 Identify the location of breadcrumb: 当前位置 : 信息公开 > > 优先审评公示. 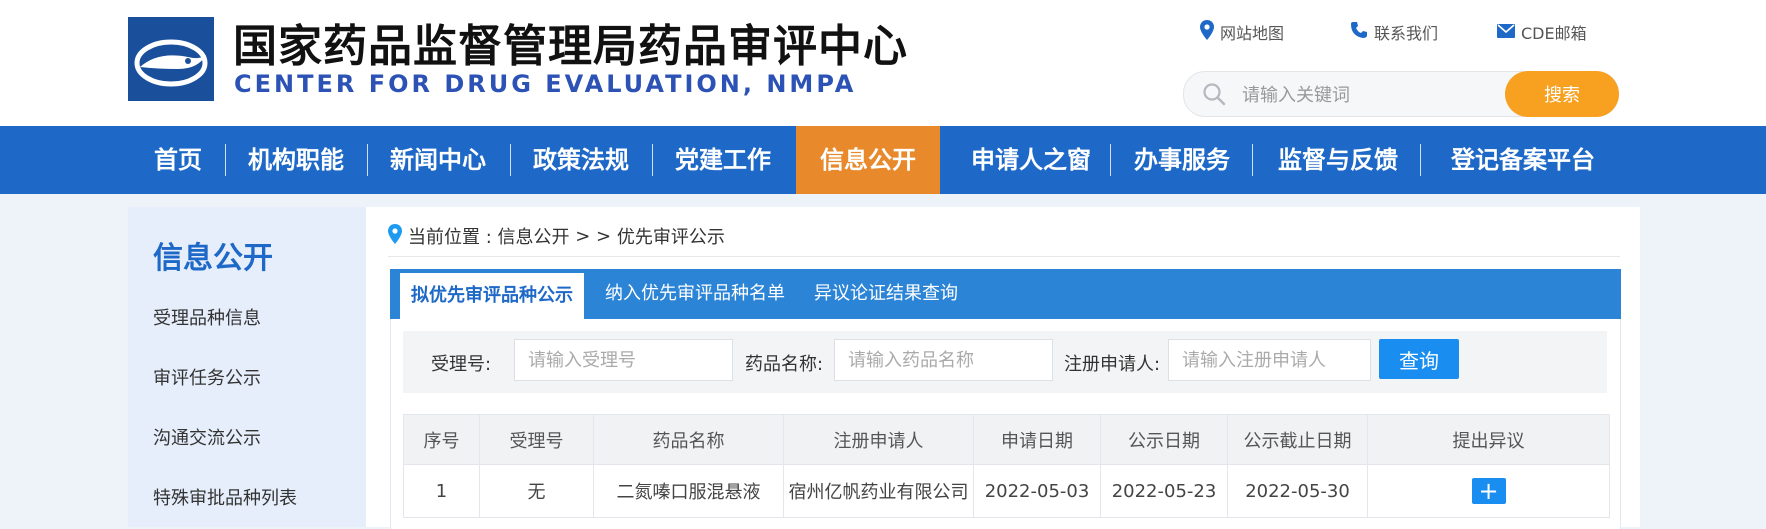
(556, 236).